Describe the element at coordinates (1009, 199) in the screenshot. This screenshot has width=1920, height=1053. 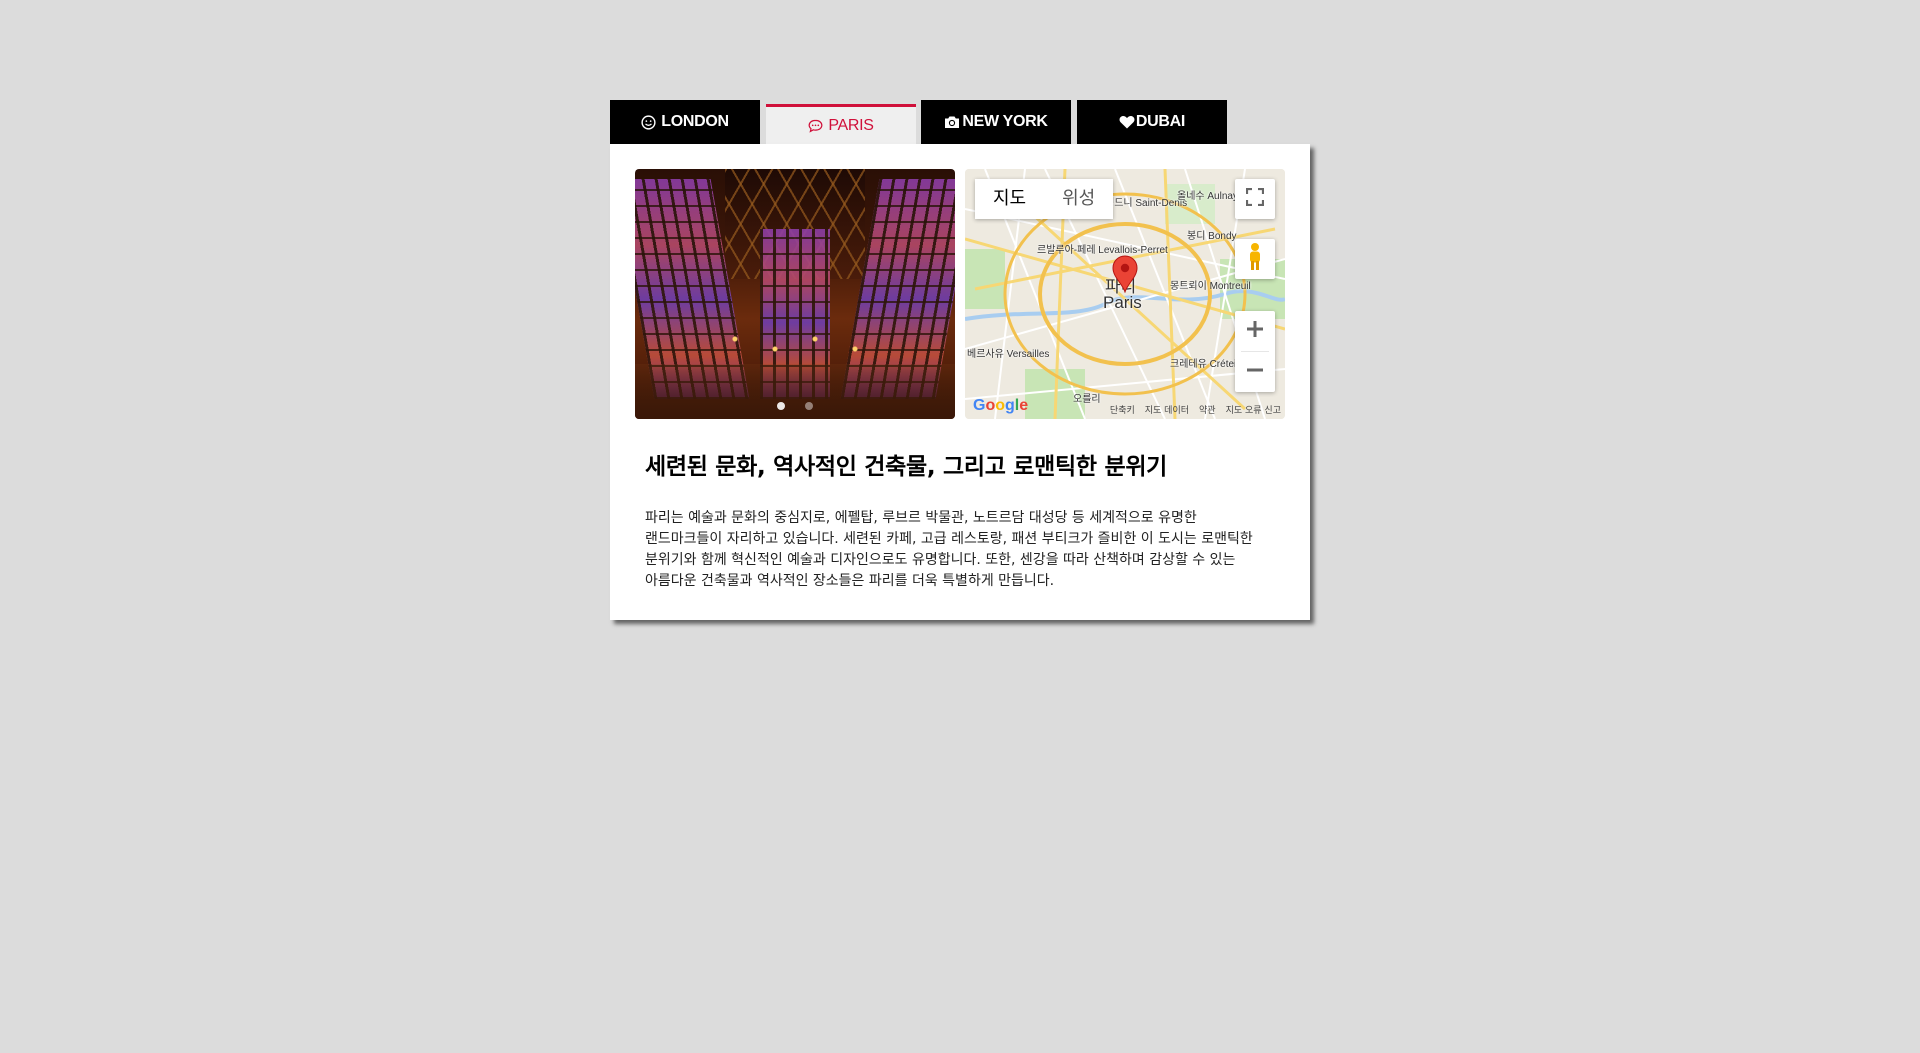
I see `map-type-map-button: 지도` at that location.